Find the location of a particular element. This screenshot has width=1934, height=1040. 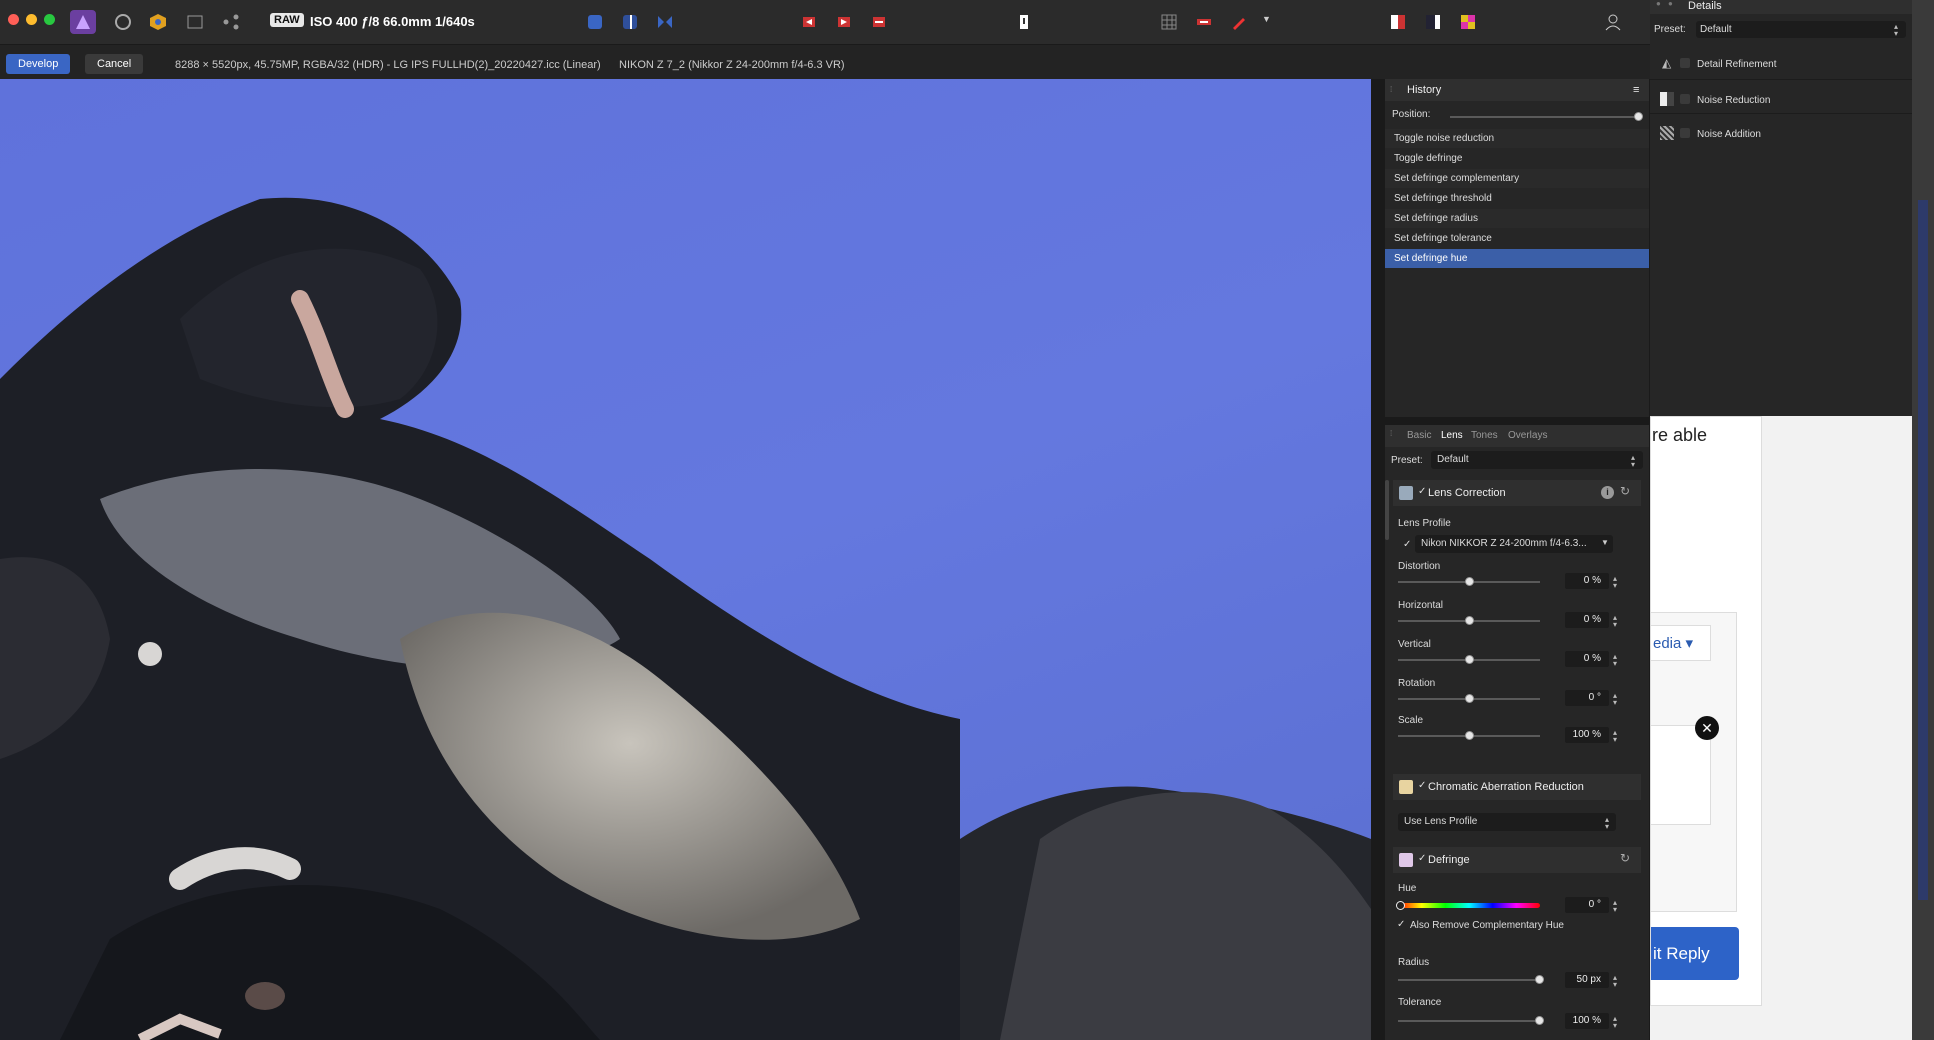

history-item: Set defringe threshold is located at coordinates (1517, 198).